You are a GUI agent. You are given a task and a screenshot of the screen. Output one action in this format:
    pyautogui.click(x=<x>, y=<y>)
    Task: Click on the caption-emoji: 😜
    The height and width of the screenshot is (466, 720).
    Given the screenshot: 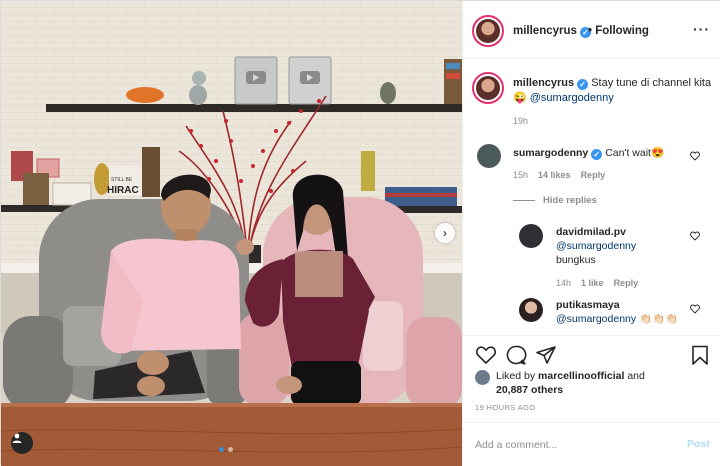 What is the action you would take?
    pyautogui.click(x=520, y=98)
    